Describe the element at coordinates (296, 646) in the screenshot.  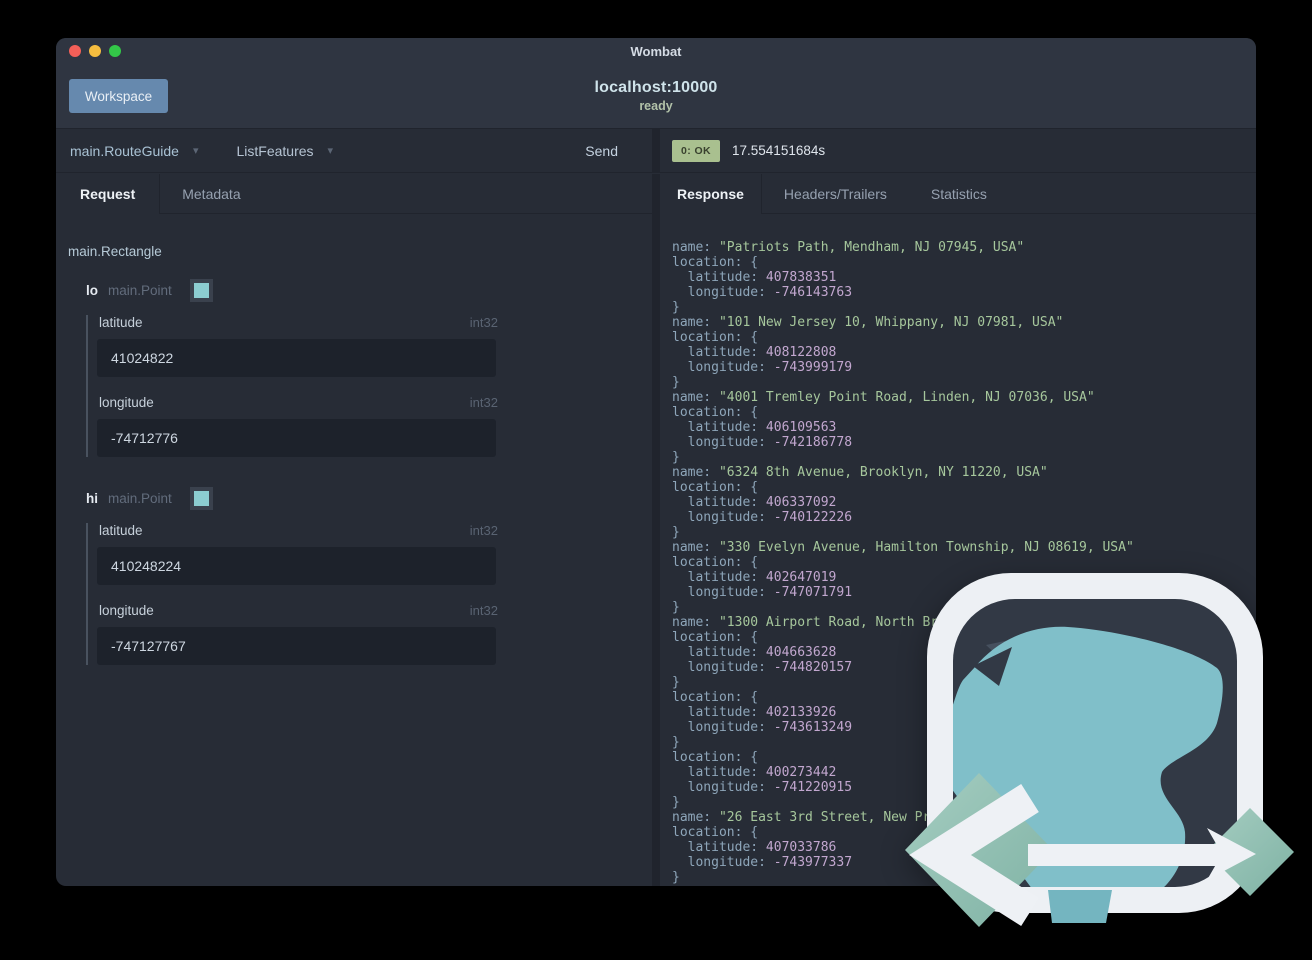
I see `hi-longitude-input` at that location.